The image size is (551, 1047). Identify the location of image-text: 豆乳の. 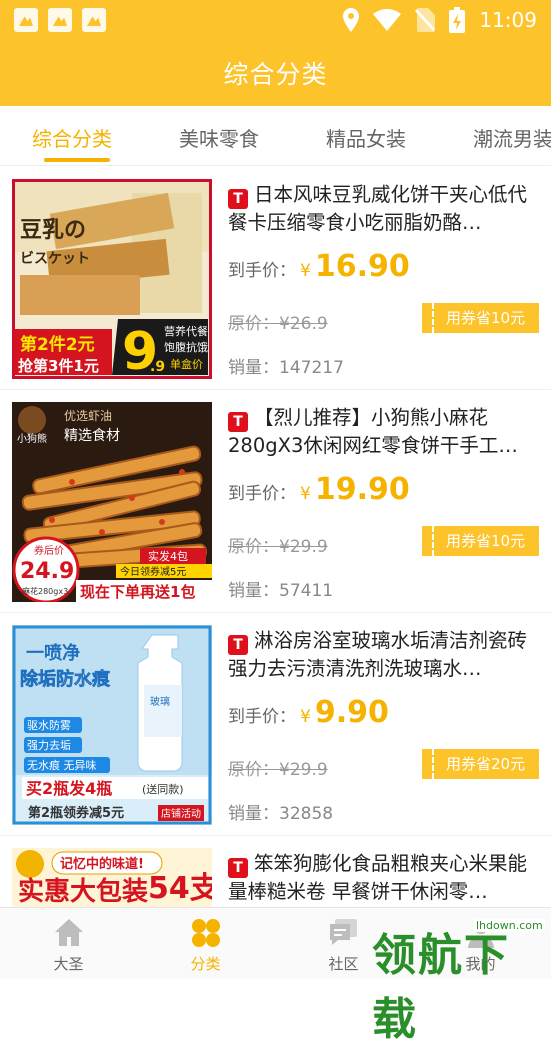
(53, 230).